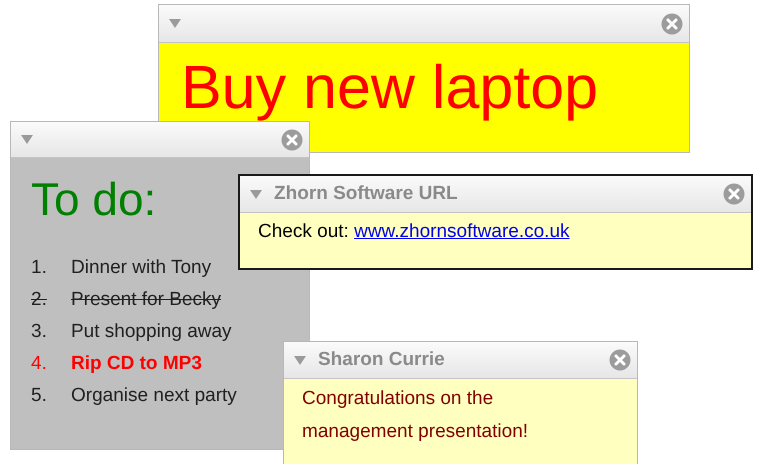  What do you see at coordinates (39, 396) in the screenshot?
I see `item-number: 5.` at bounding box center [39, 396].